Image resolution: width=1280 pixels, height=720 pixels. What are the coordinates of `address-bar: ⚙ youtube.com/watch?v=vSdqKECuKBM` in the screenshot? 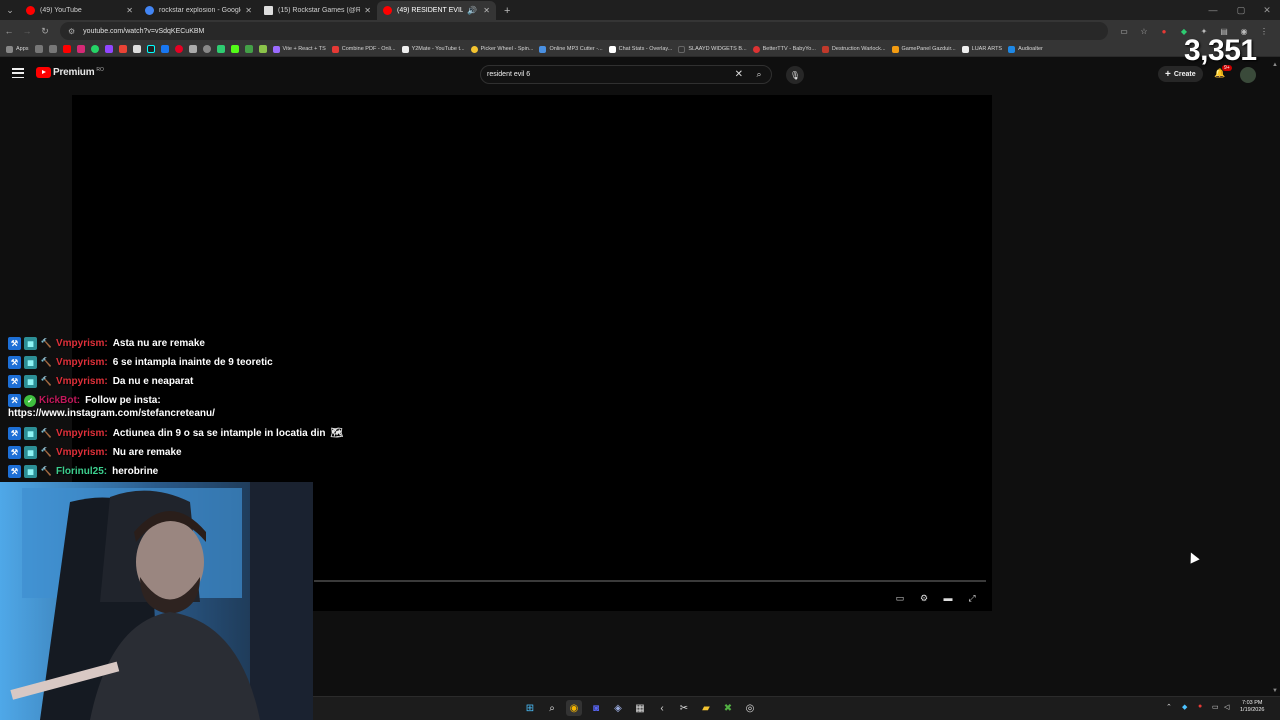 It's located at (584, 31).